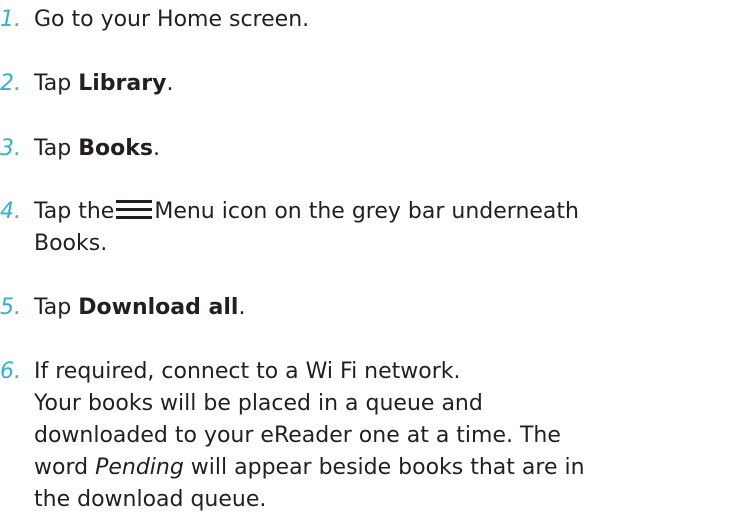 This screenshot has height=516, width=735. What do you see at coordinates (10, 83) in the screenshot?
I see `step-number: 2.` at bounding box center [10, 83].